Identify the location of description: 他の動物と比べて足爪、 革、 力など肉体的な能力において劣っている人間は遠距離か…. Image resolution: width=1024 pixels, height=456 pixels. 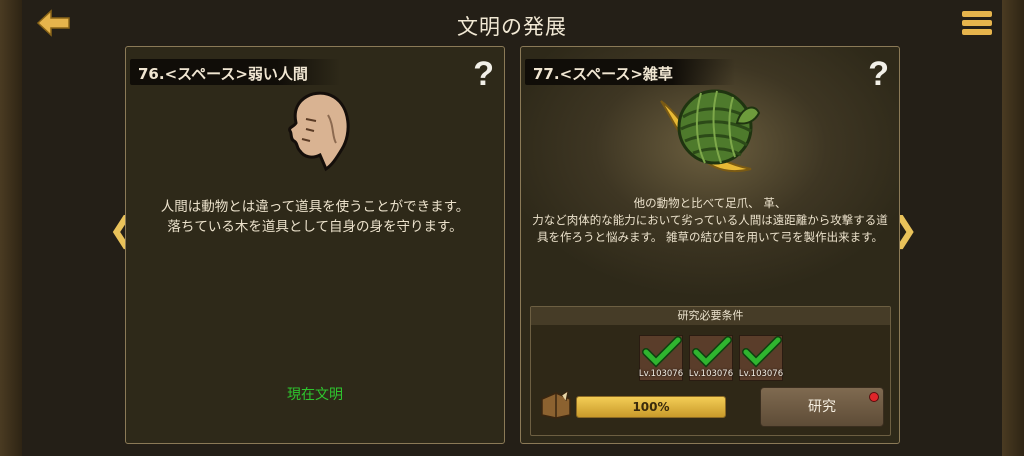
(710, 220).